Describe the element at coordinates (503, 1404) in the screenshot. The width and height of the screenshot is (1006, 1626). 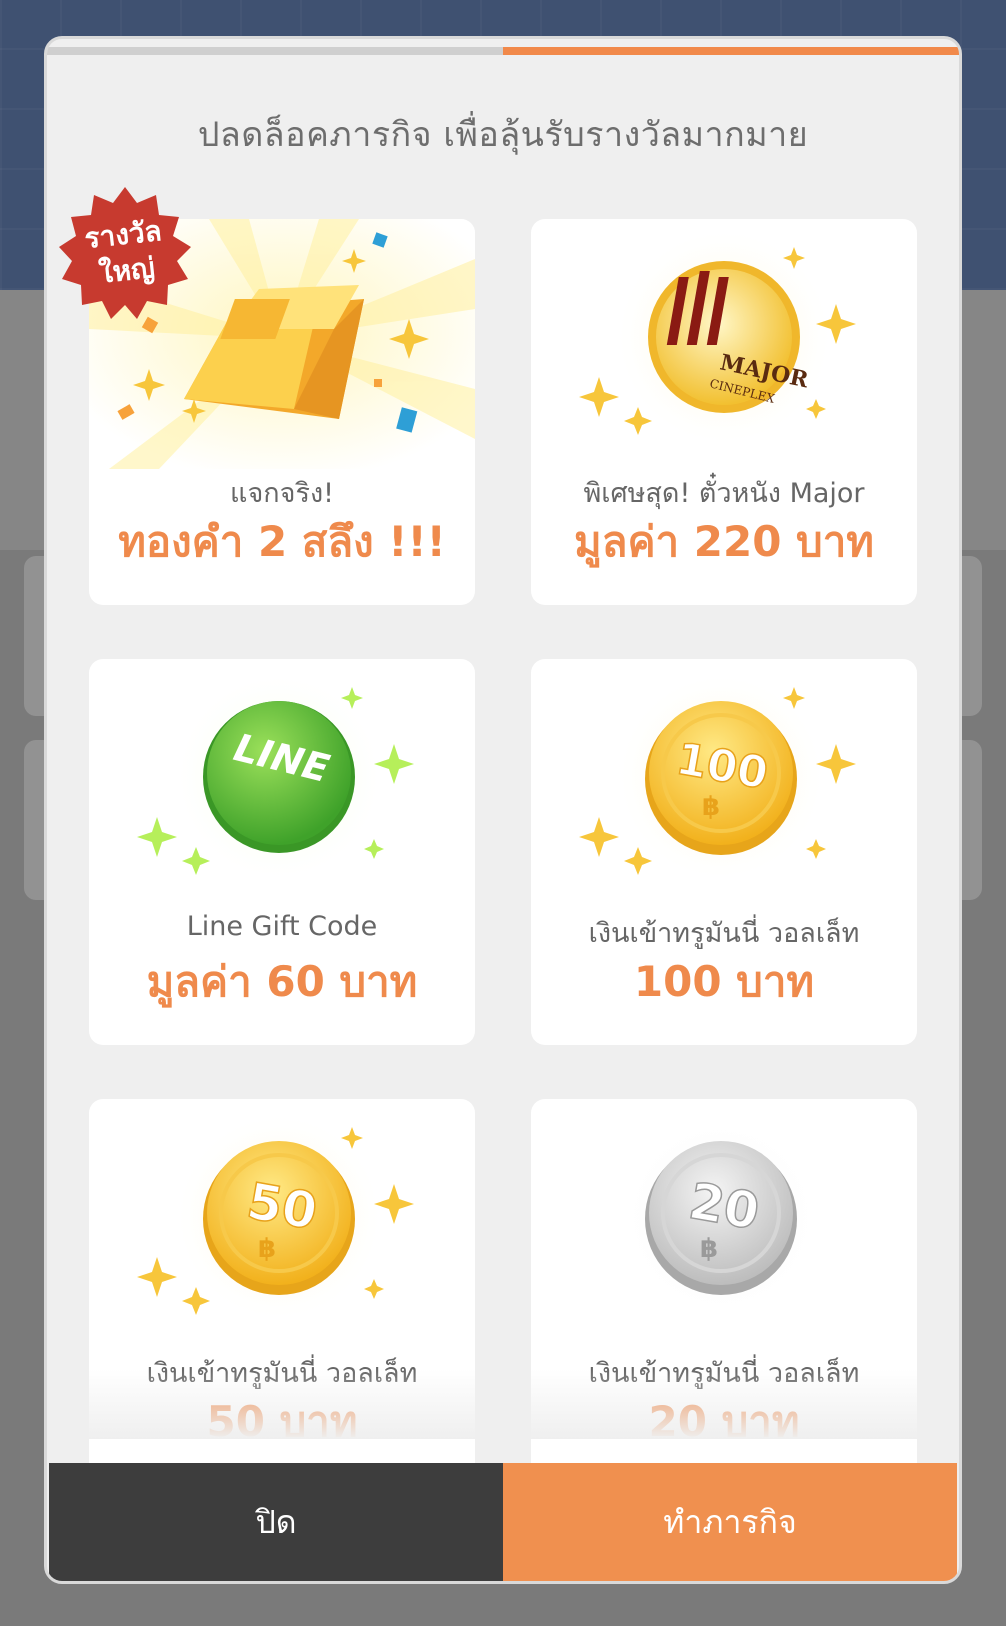
I see `scroll-fade` at that location.